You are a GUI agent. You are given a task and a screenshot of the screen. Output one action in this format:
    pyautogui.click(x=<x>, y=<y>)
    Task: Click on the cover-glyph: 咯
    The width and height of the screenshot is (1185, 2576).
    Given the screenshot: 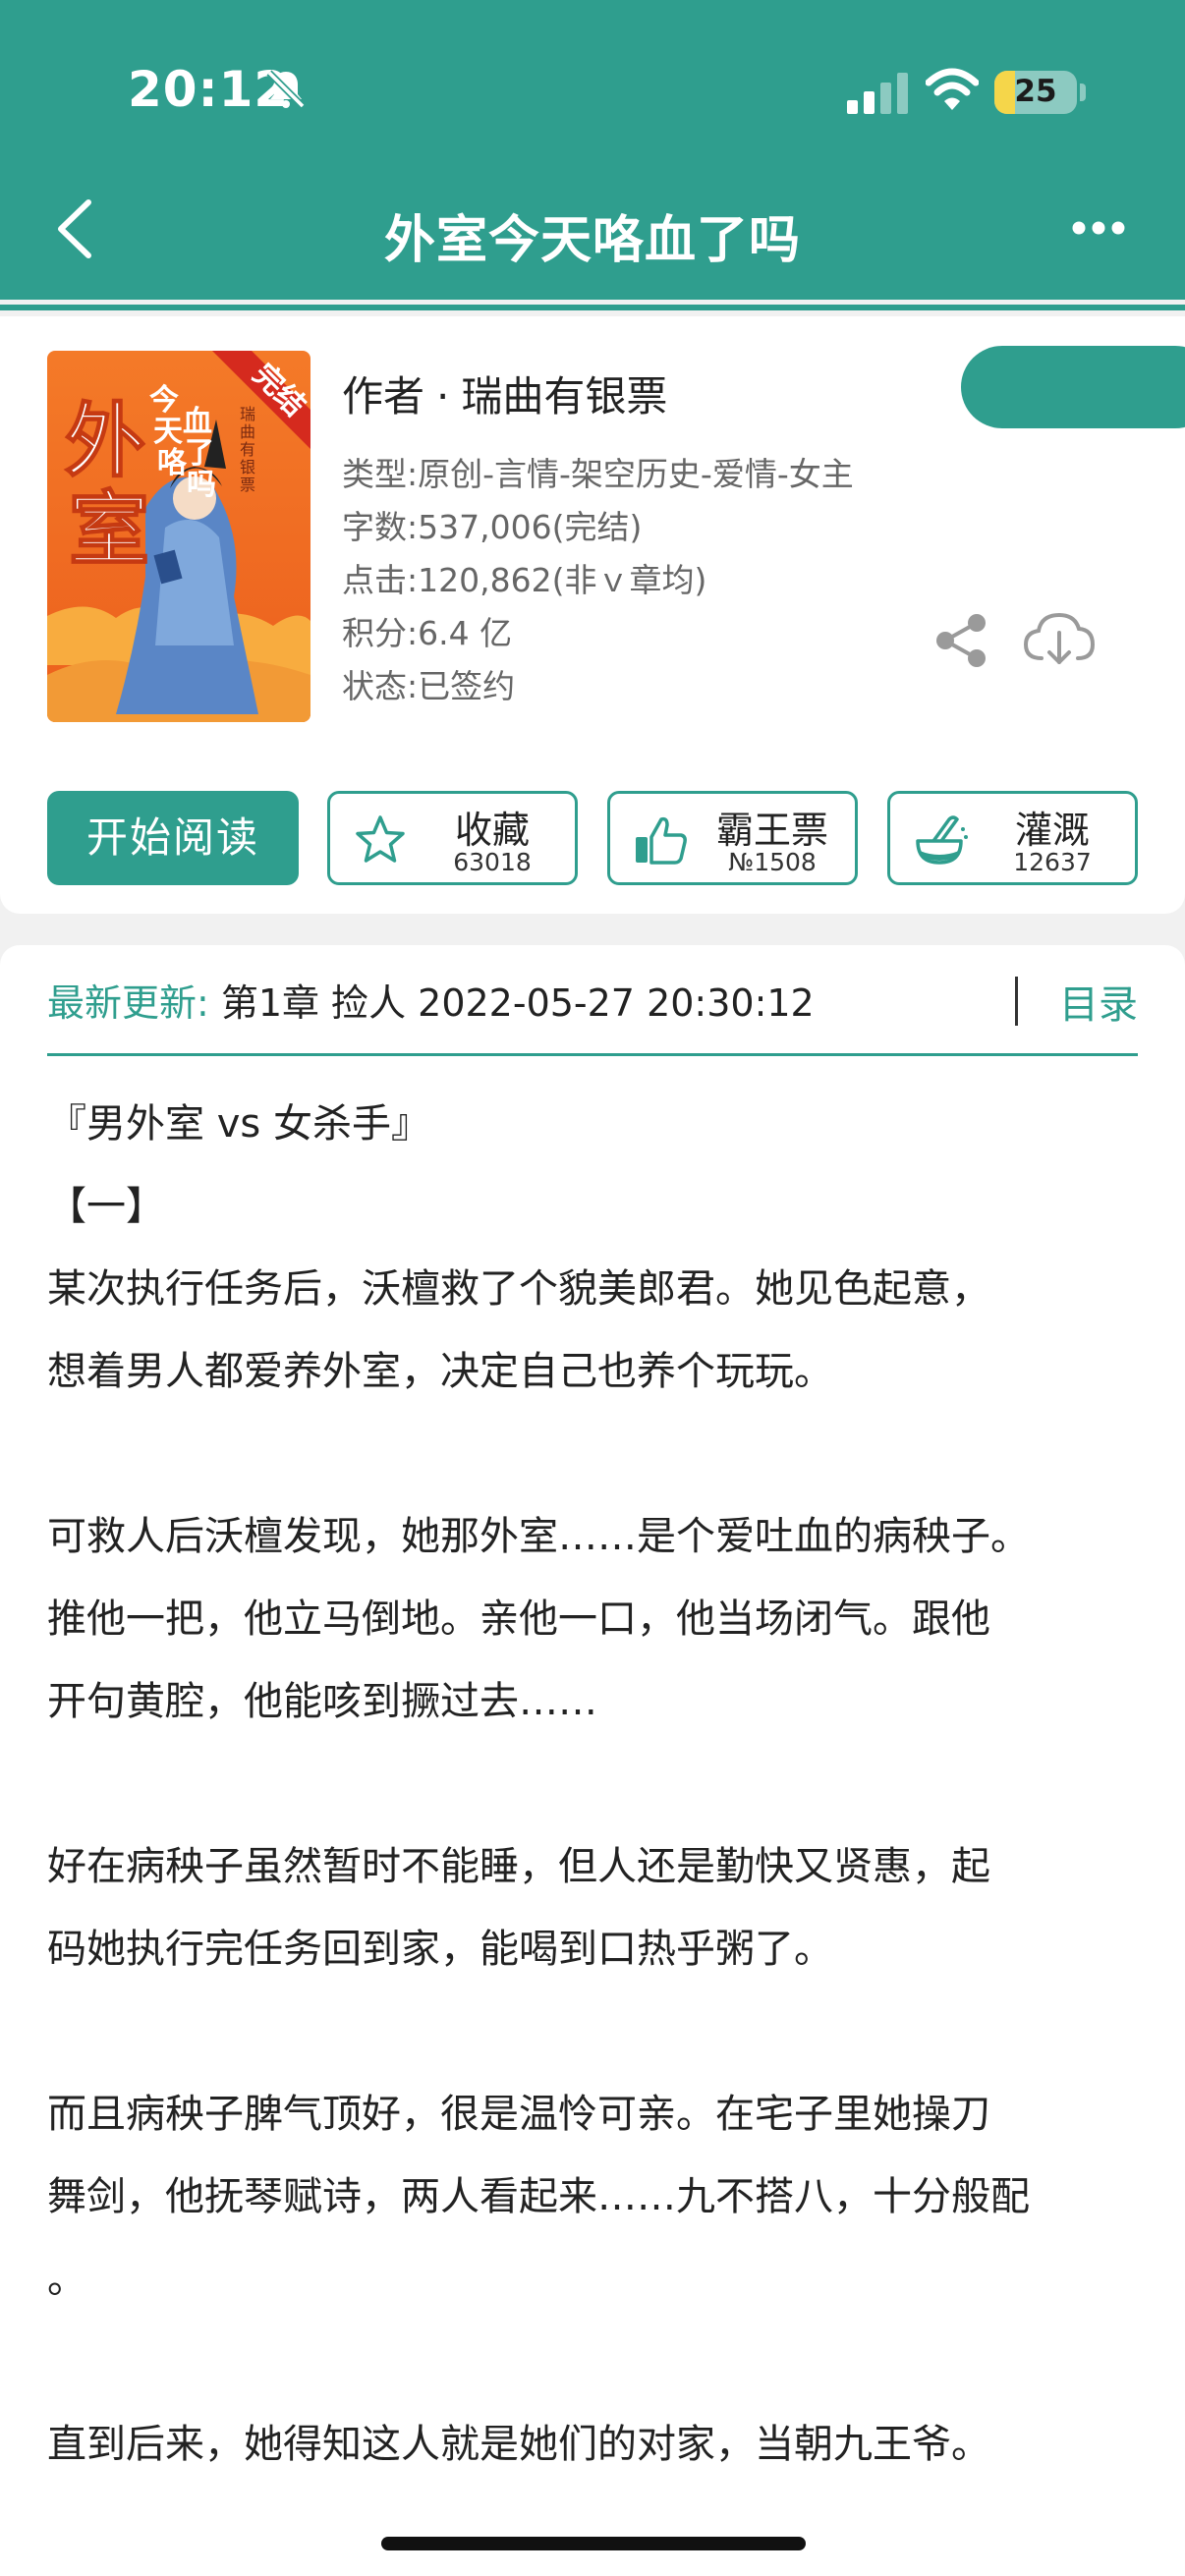 What is the action you would take?
    pyautogui.click(x=172, y=463)
    